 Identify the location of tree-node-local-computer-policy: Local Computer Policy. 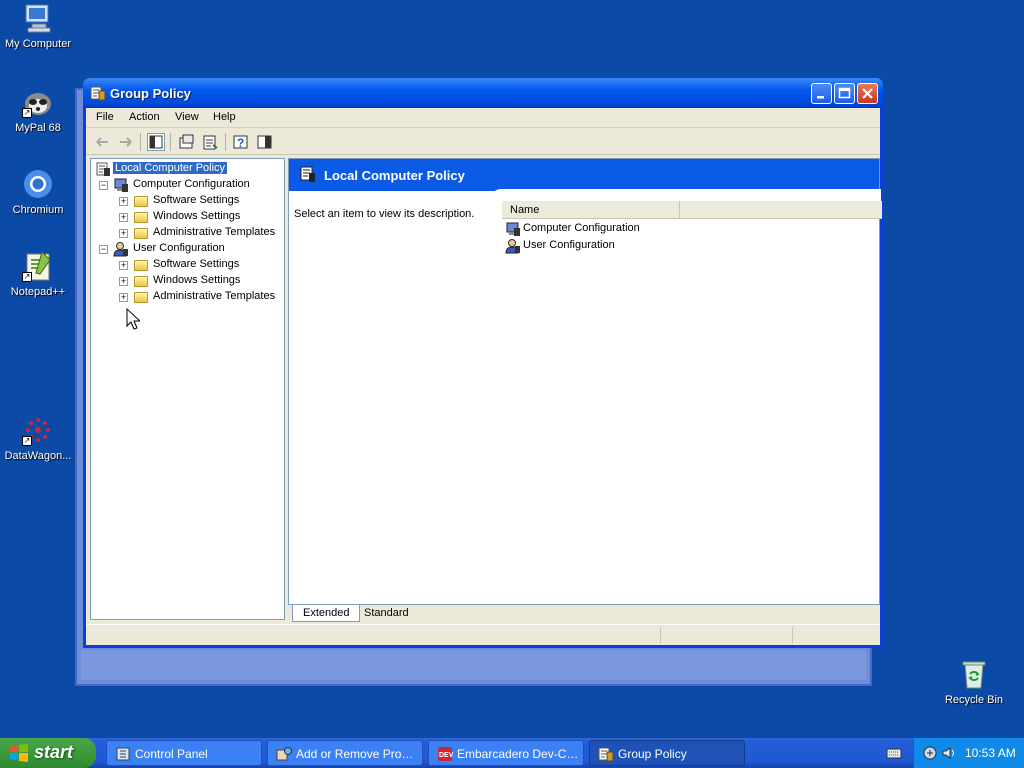
(190, 169).